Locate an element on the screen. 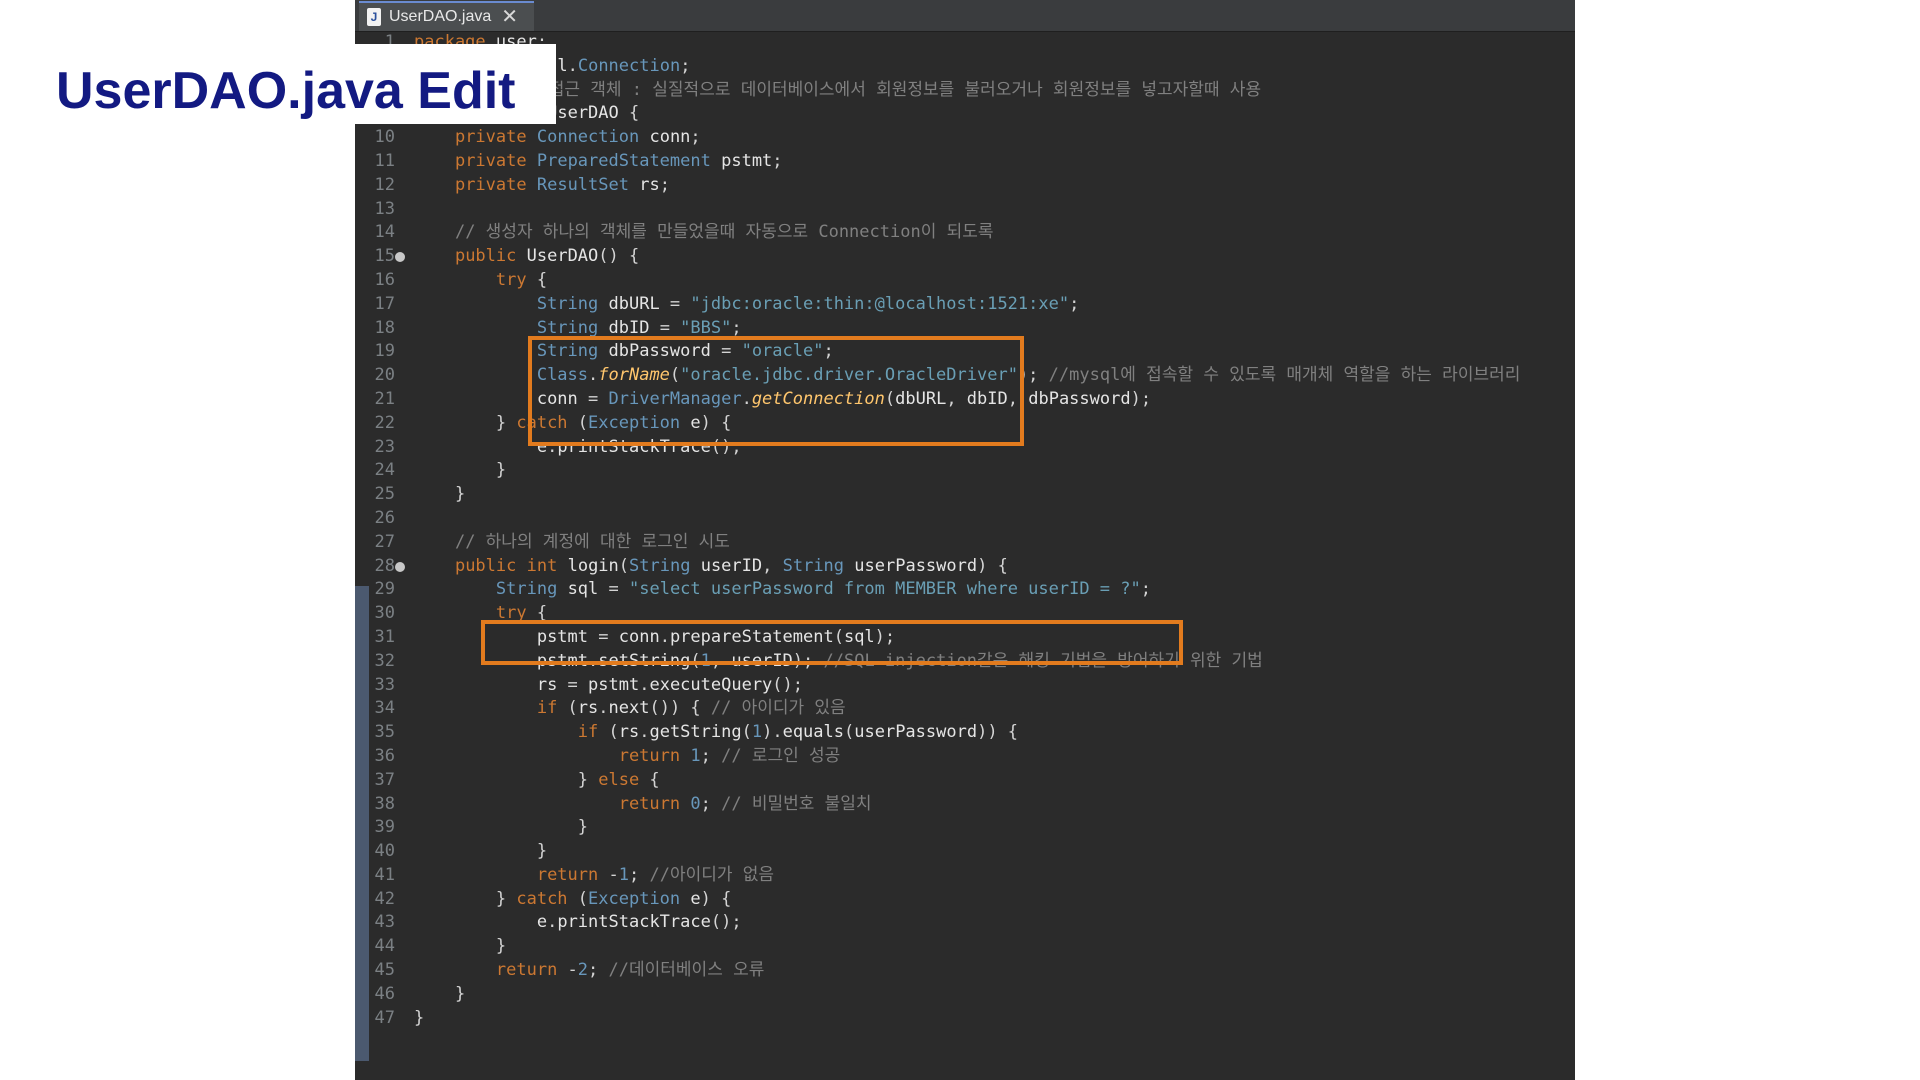  code-line: 16 try { is located at coordinates (965, 281).